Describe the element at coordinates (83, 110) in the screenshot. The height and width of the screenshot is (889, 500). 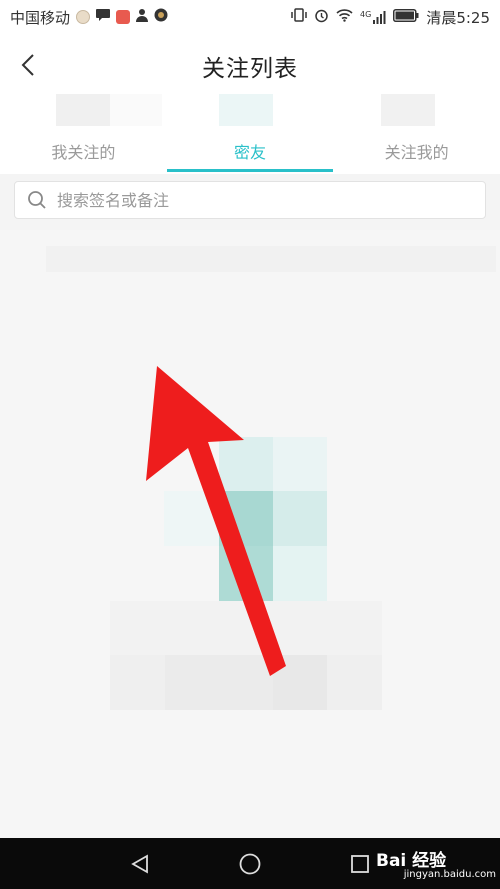
I see `avatar-blur-left` at that location.